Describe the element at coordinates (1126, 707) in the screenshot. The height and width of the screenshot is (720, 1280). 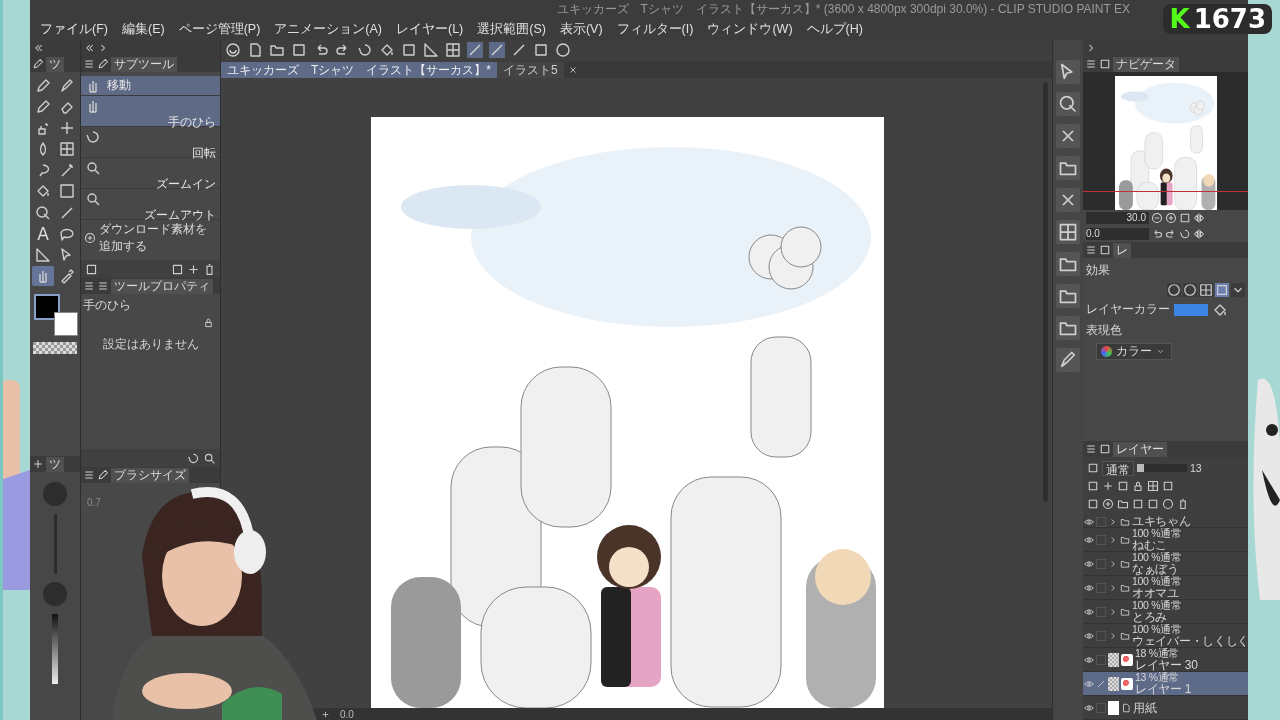
I see `paper-icon` at that location.